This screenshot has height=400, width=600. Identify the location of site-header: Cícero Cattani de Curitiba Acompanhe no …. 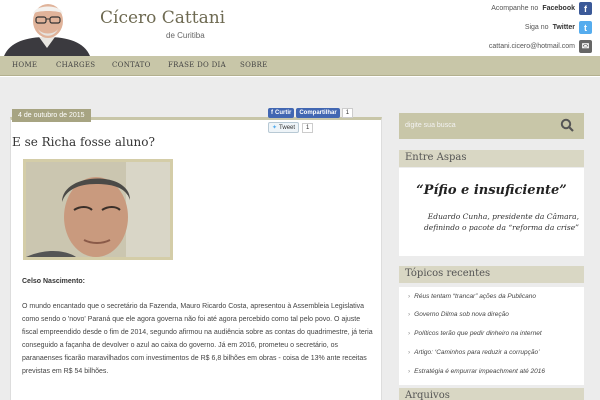
(300, 28).